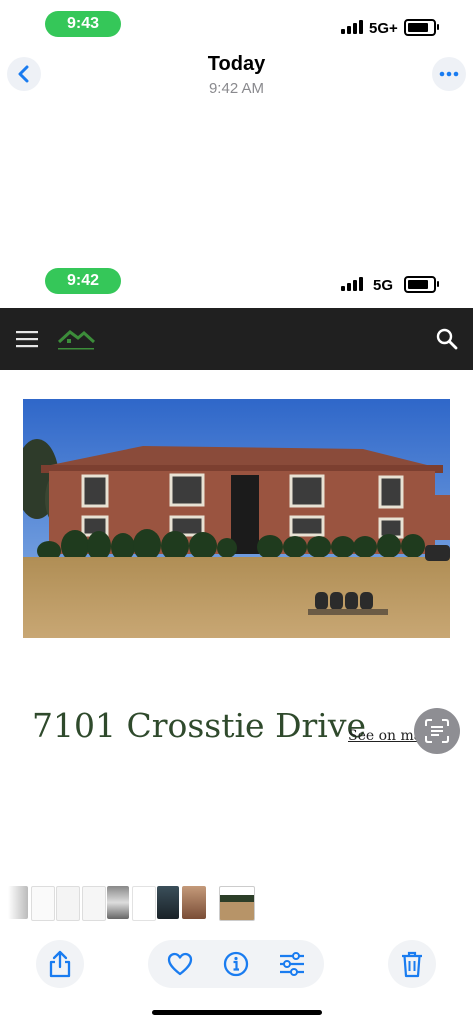 The width and height of the screenshot is (473, 1024). Describe the element at coordinates (83, 281) in the screenshot. I see `embedded-status-time: 9:42` at that location.